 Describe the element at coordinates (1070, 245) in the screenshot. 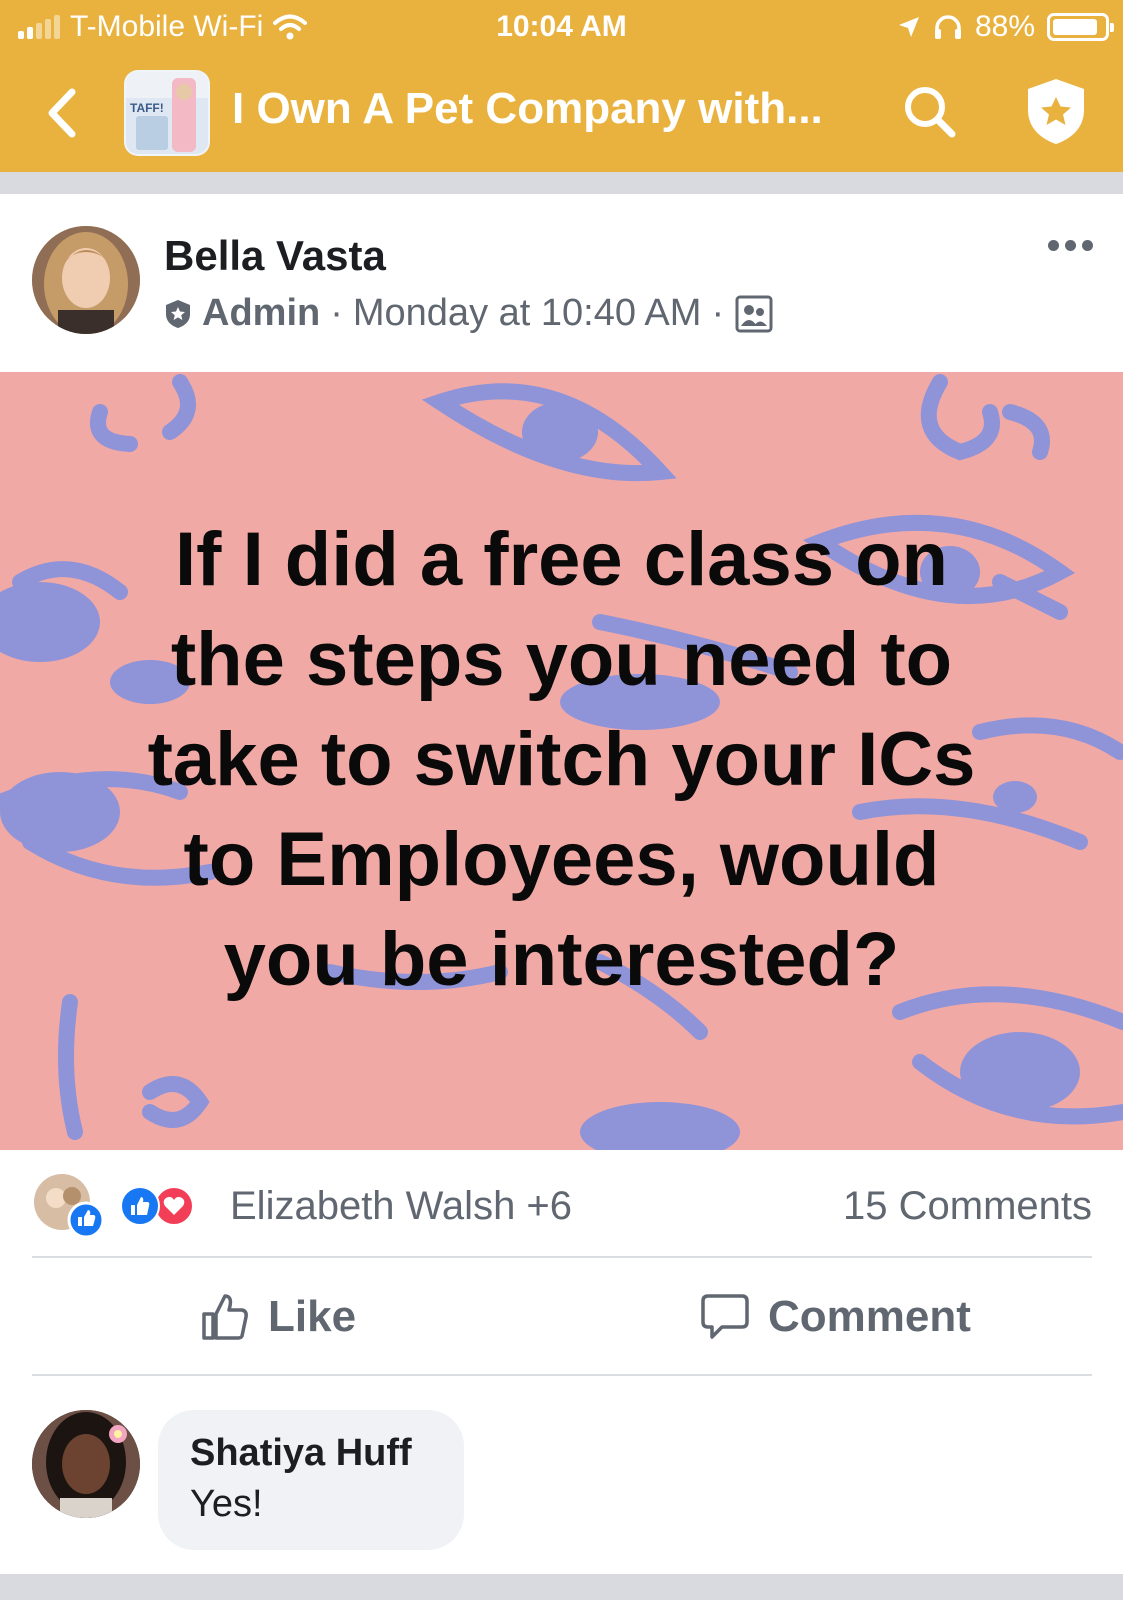

I see `more-options-icon` at that location.